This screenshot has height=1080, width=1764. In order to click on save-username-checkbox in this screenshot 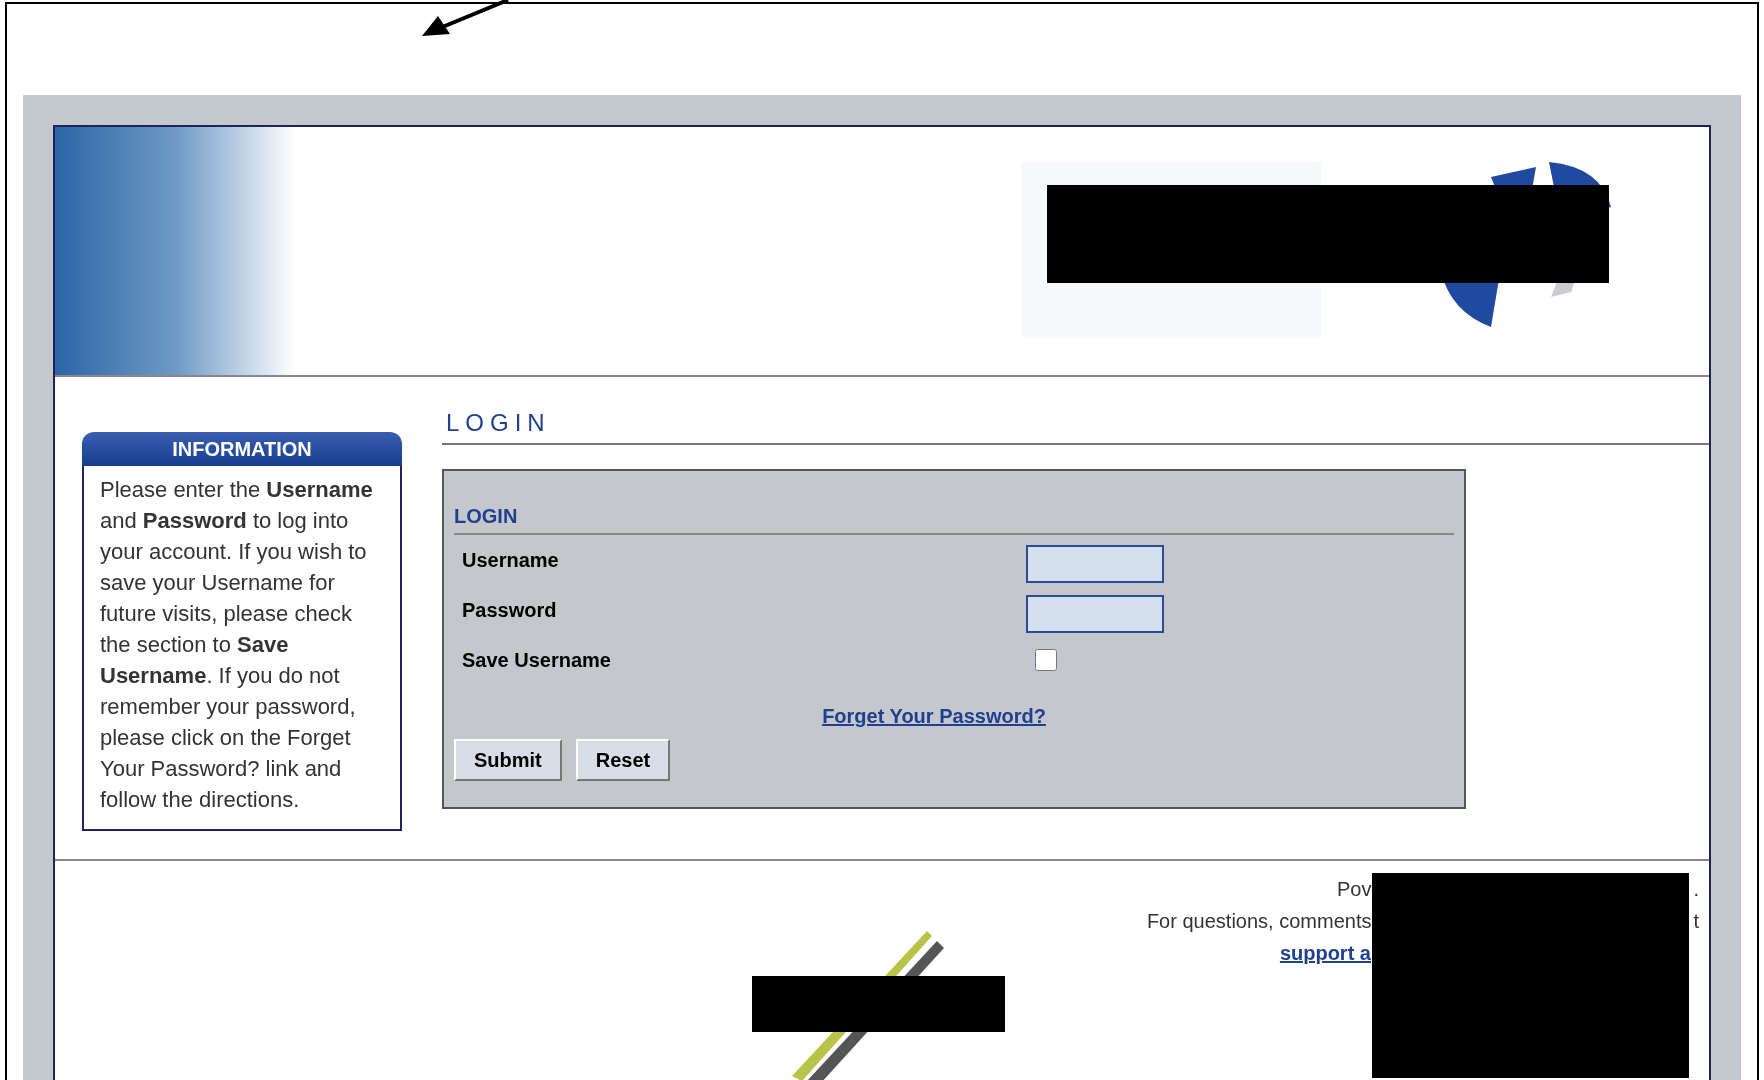, I will do `click(1046, 660)`.